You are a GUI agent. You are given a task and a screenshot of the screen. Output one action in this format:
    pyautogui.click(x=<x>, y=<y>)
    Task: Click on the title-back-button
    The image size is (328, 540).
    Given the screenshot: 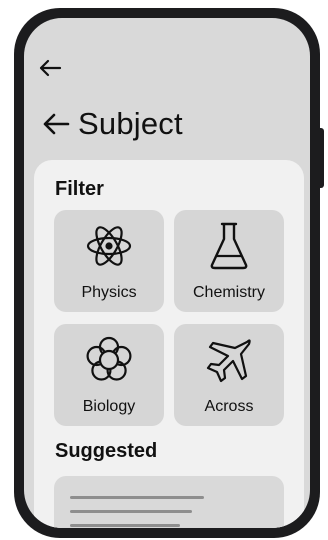 What is the action you would take?
    pyautogui.click(x=57, y=124)
    